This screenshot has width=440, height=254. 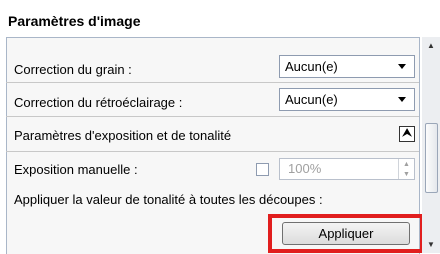 I want to click on grain-correction-label: Correction du grain :, so click(x=73, y=69).